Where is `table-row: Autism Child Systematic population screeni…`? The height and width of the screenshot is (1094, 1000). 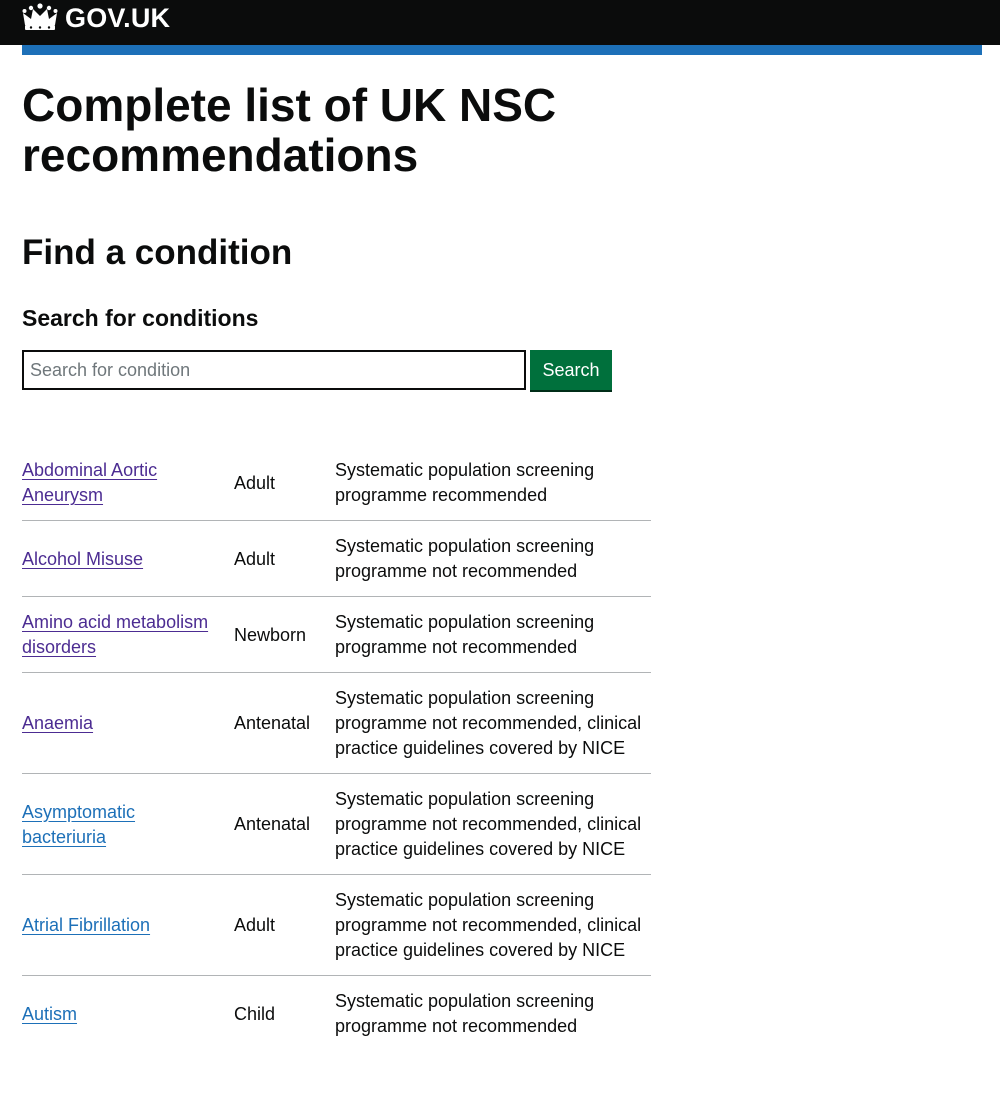 table-row: Autism Child Systematic population screeni… is located at coordinates (336, 1014).